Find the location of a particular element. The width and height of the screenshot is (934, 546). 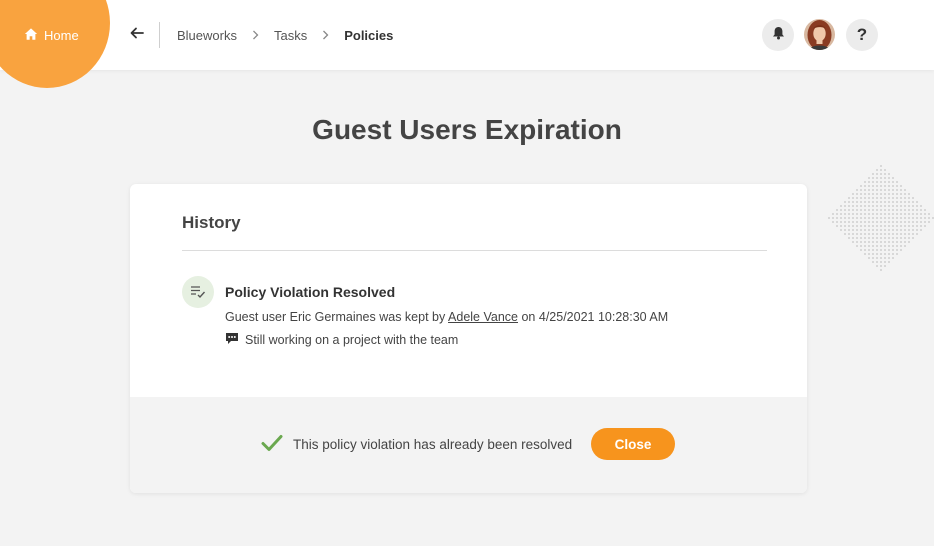

checklist-icon is located at coordinates (198, 292).